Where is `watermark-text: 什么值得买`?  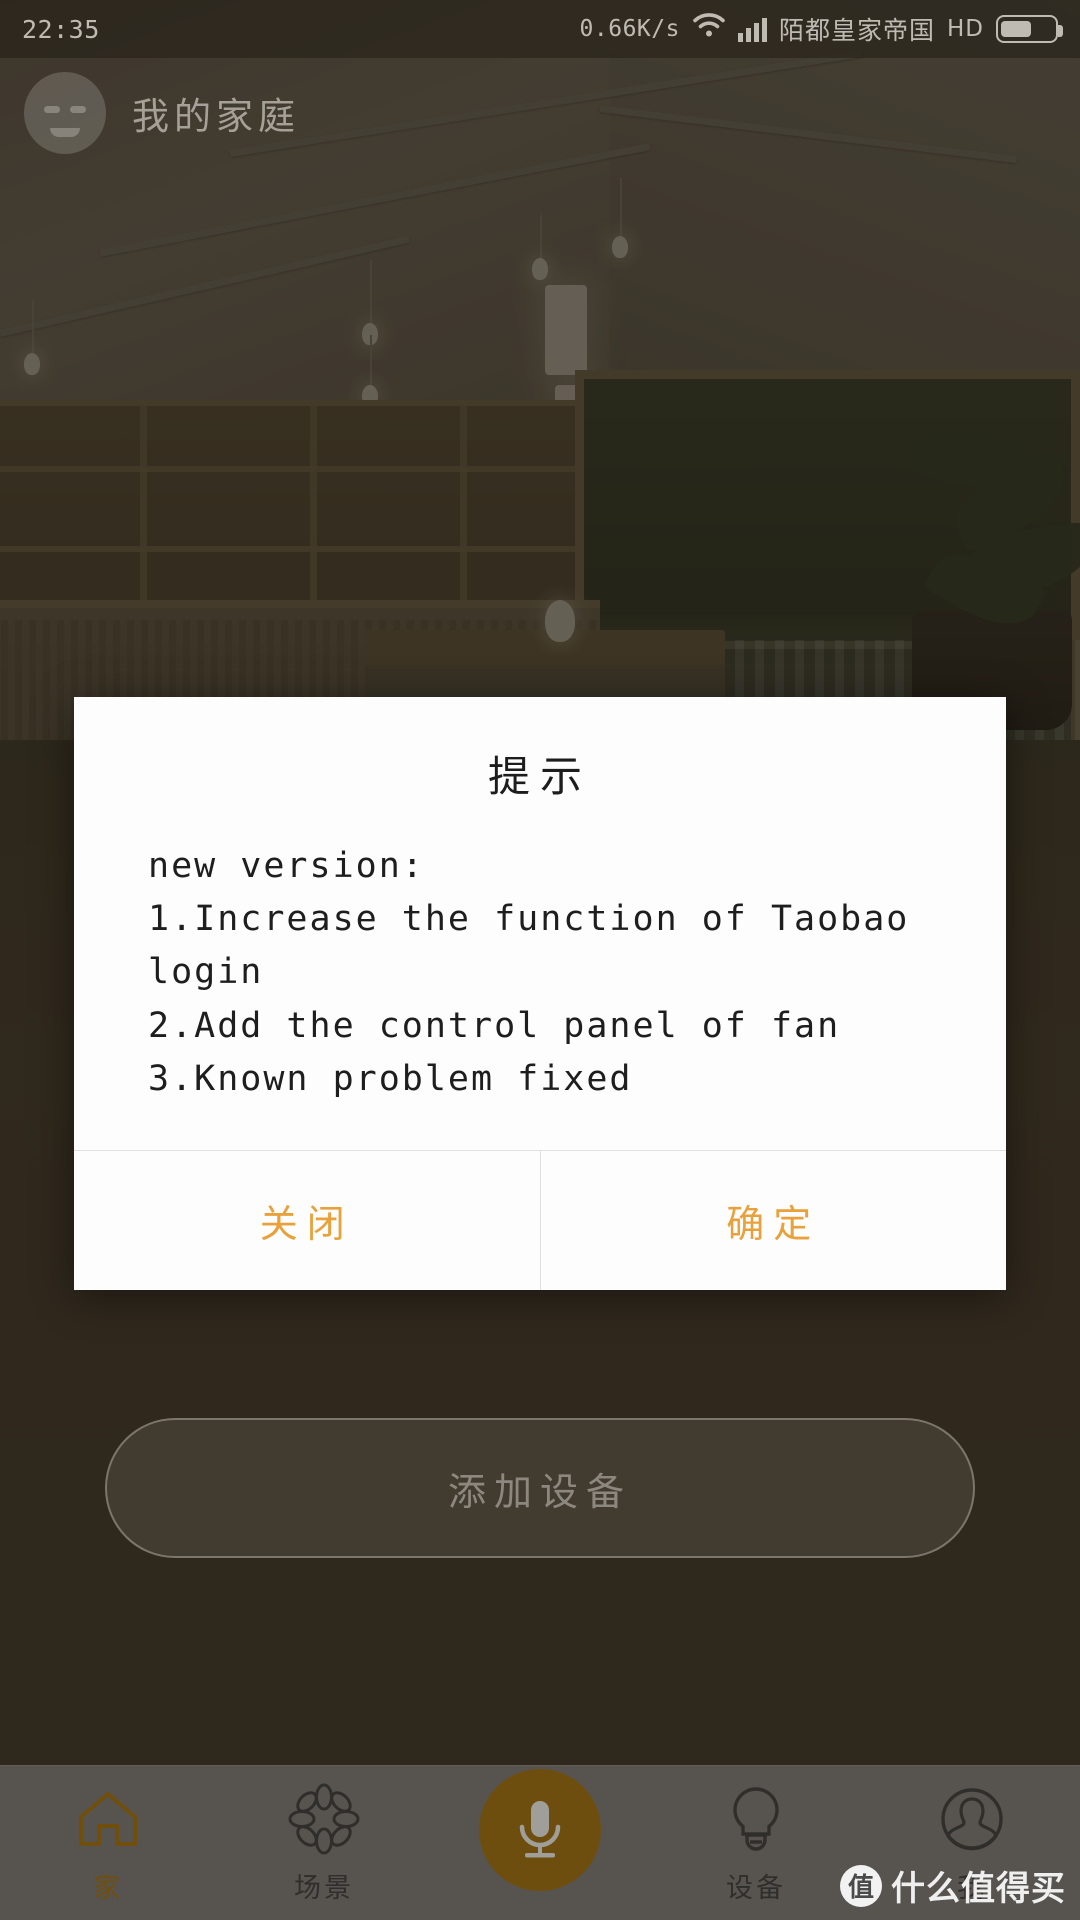 watermark-text: 什么值得买 is located at coordinates (978, 1889).